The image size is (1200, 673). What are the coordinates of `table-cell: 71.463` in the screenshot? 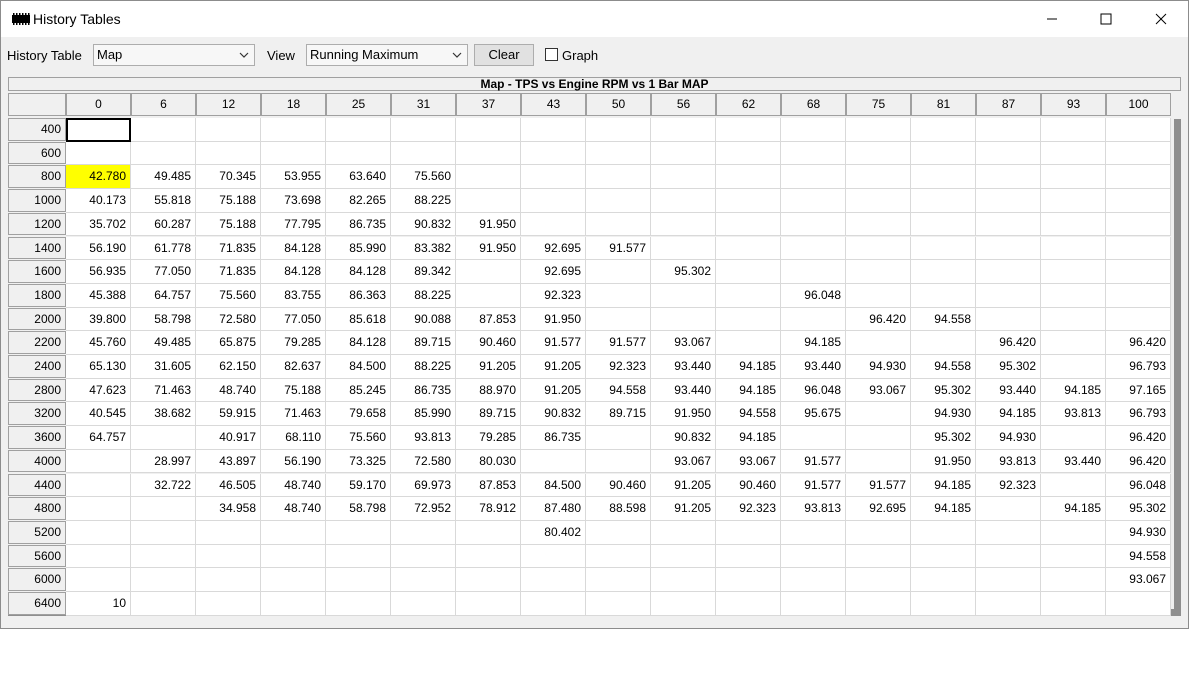 It's located at (163, 390).